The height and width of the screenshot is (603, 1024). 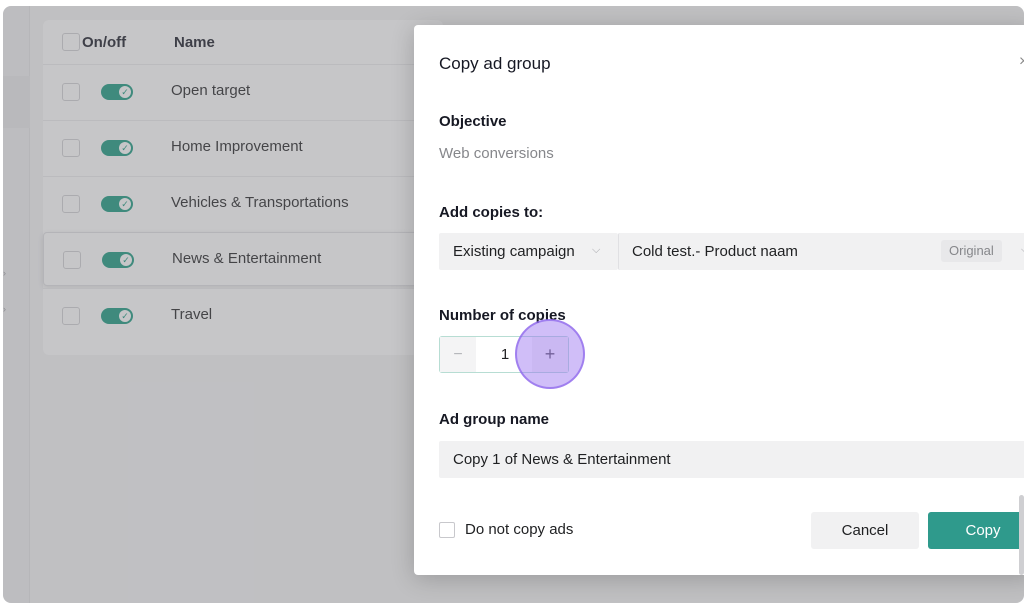 I want to click on cancel-button: Cancel, so click(x=865, y=530).